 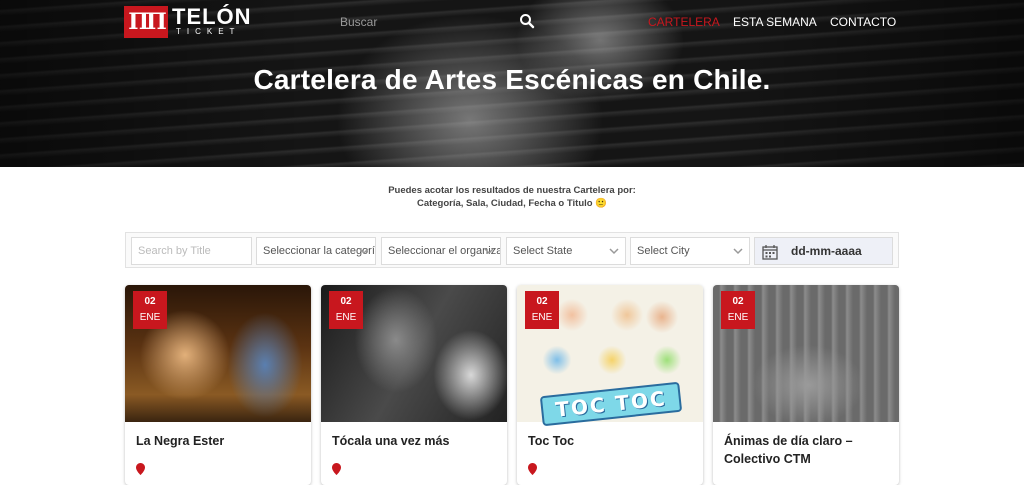 What do you see at coordinates (417, 441) in the screenshot?
I see `event-title: Tócala una vez más` at bounding box center [417, 441].